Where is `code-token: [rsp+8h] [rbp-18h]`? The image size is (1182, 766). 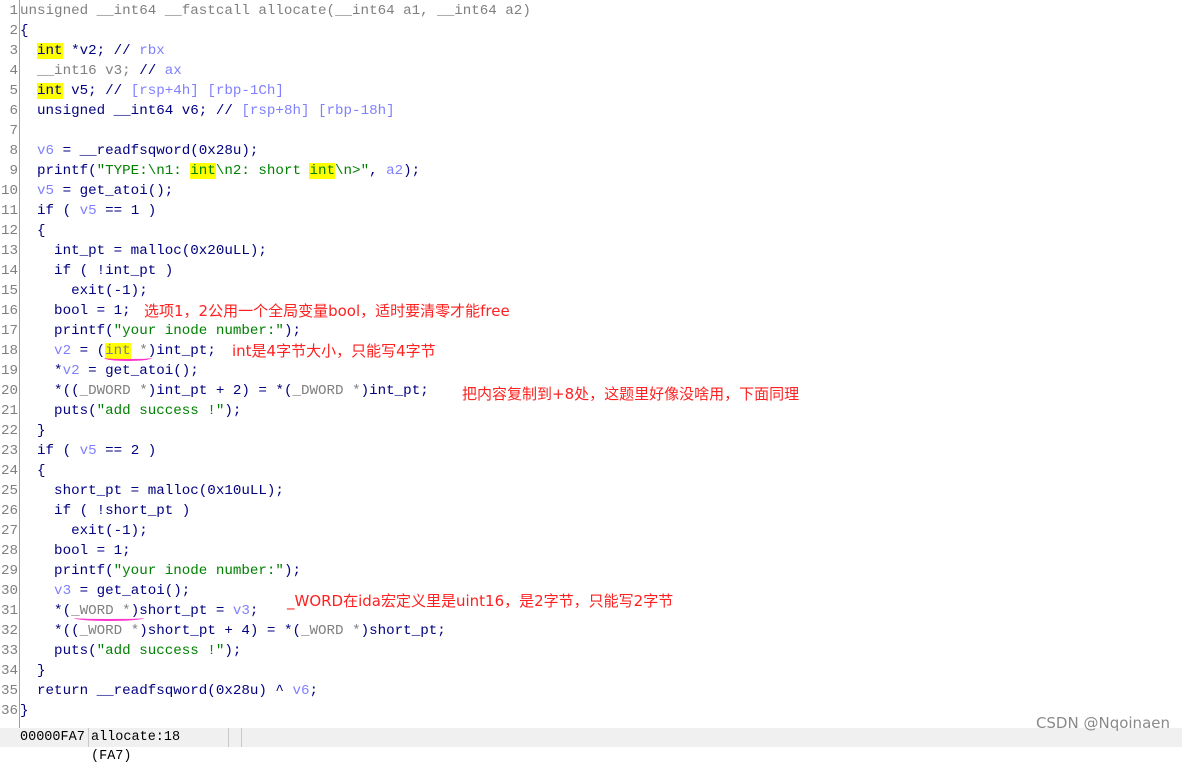
code-token: [rsp+8h] [rbp-18h] is located at coordinates (313, 111).